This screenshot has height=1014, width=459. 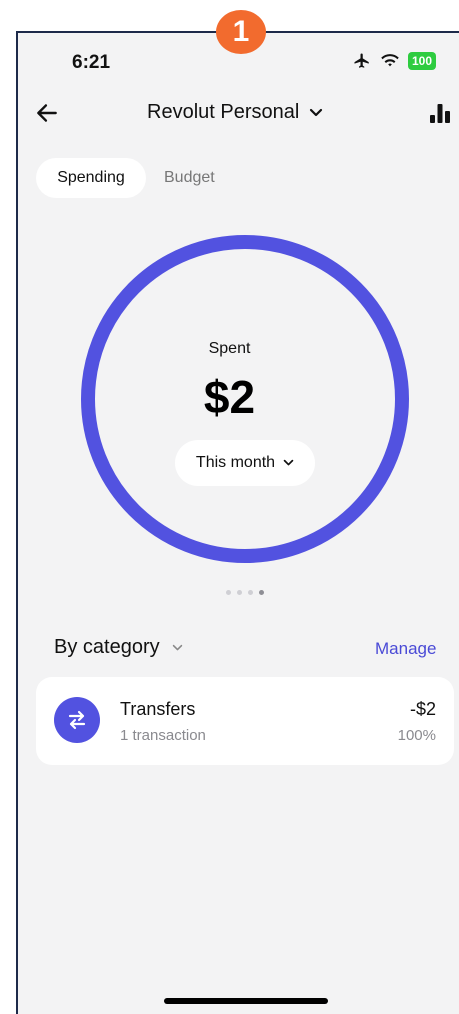 I want to click on status-time: 6:21, so click(x=91, y=62).